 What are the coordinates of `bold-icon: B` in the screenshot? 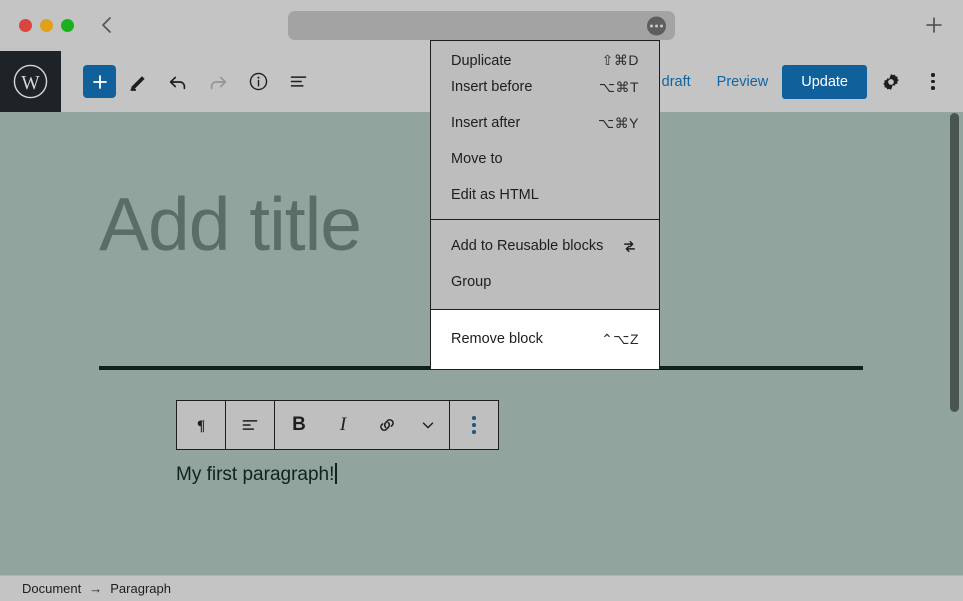 It's located at (299, 424).